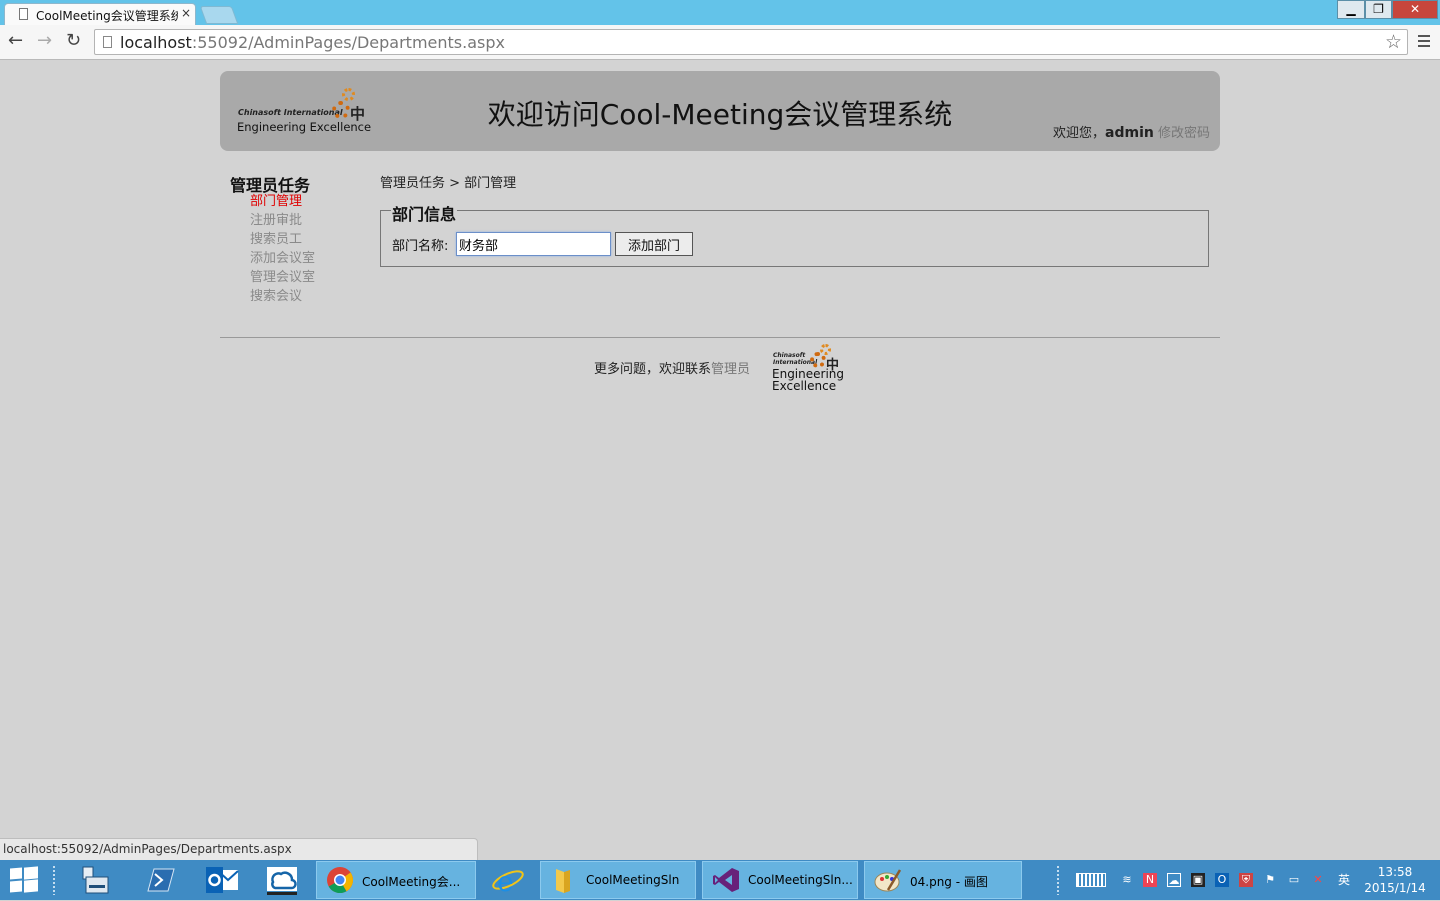  Describe the element at coordinates (44, 41) in the screenshot. I see `forward-arrow-icon: →` at that location.